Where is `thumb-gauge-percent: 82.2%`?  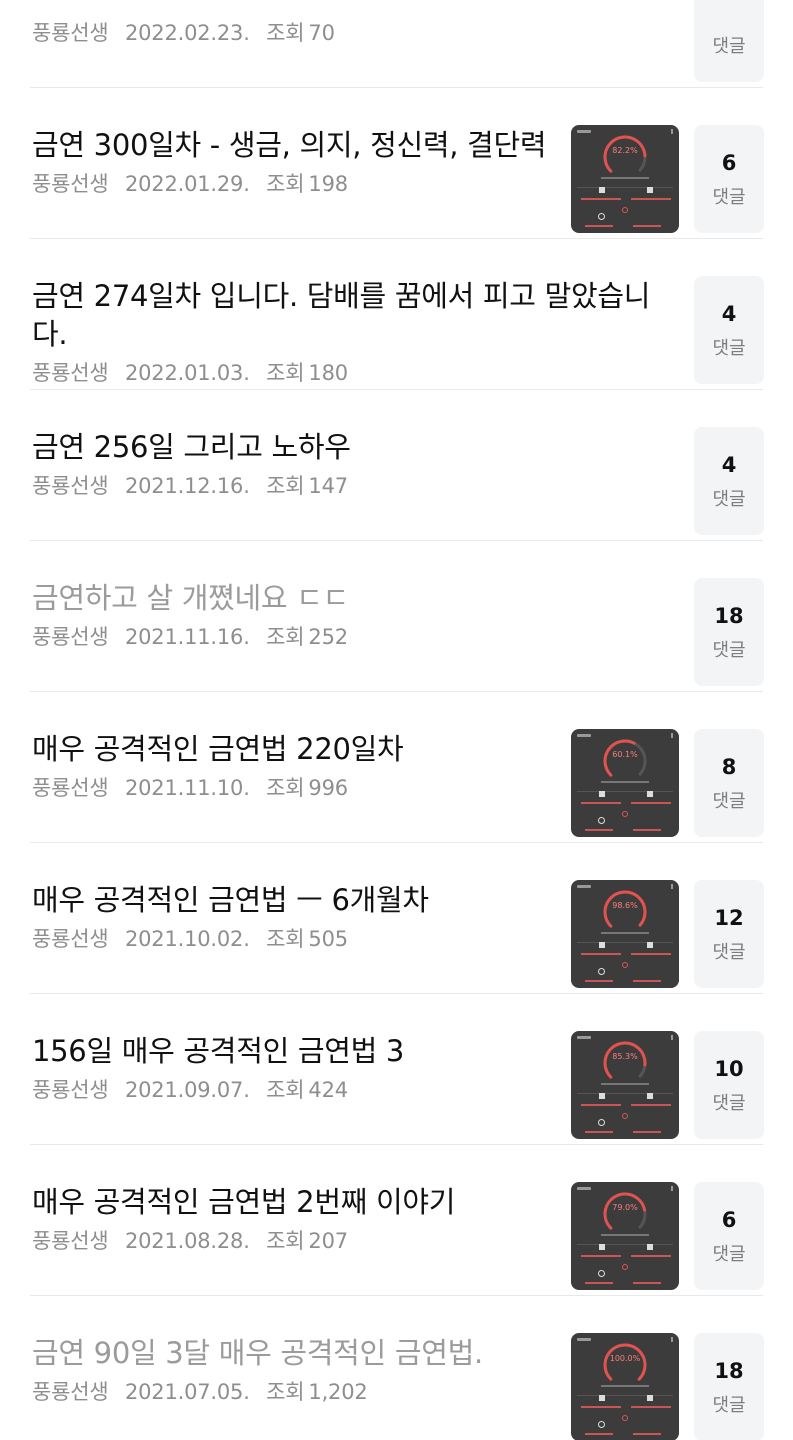 thumb-gauge-percent: 82.2% is located at coordinates (625, 150).